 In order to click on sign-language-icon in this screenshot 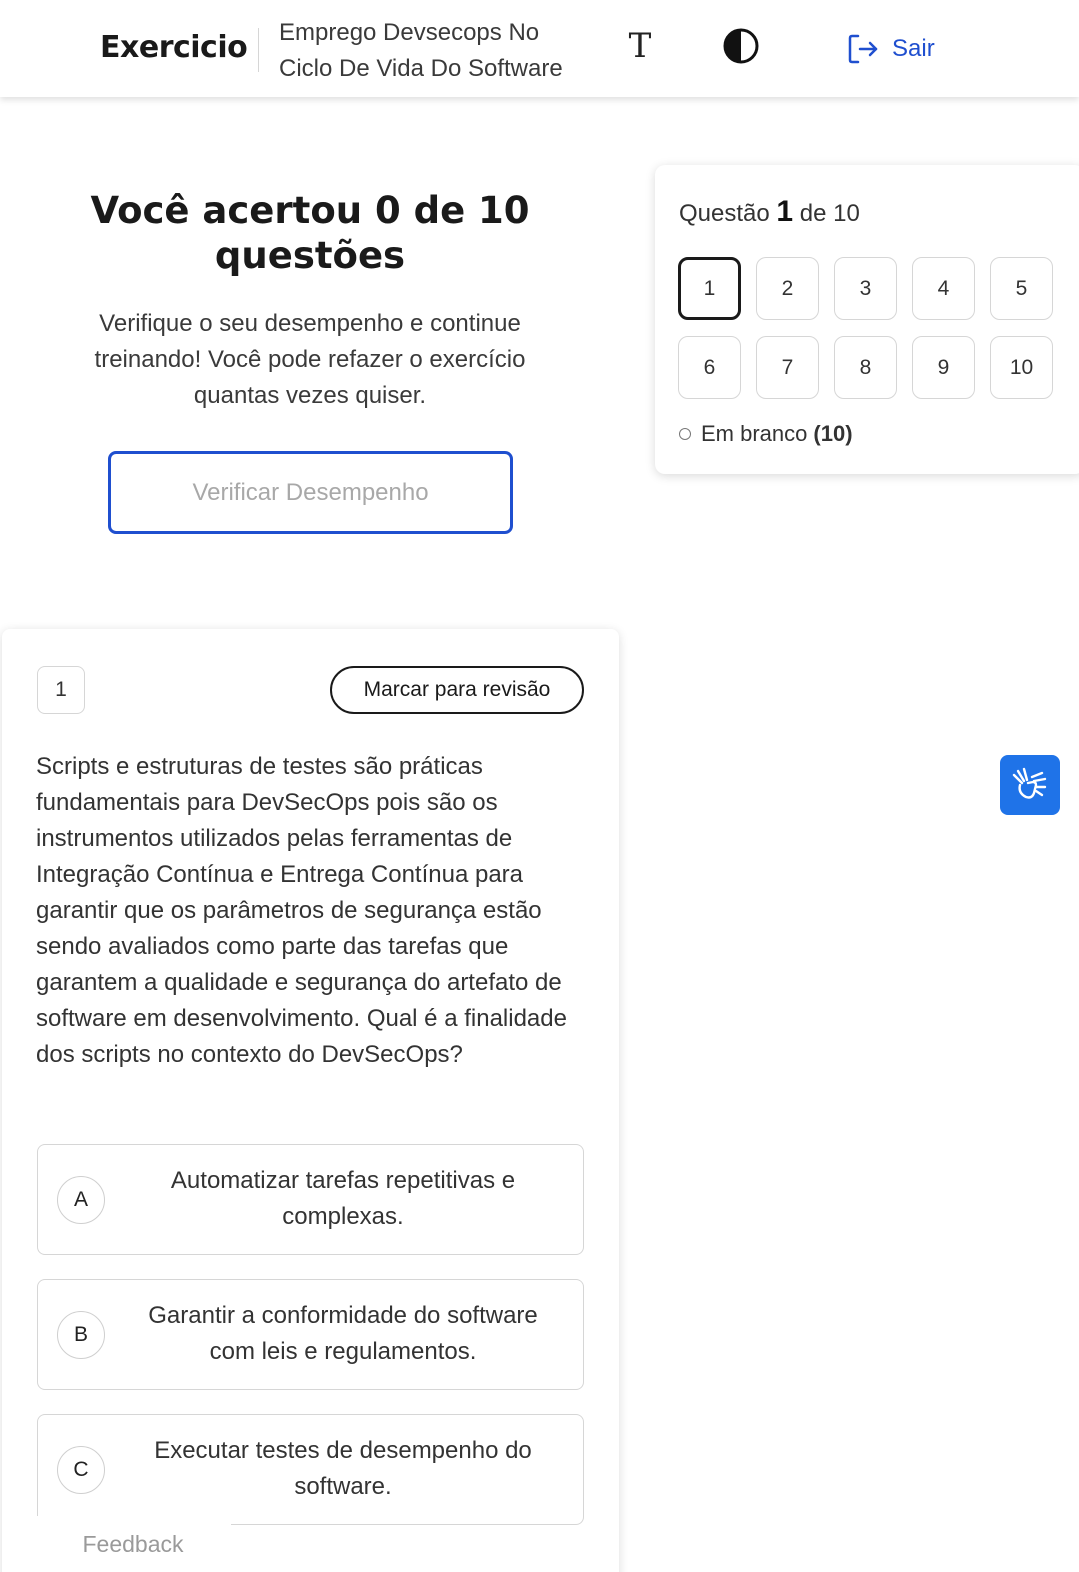, I will do `click(1029, 783)`.